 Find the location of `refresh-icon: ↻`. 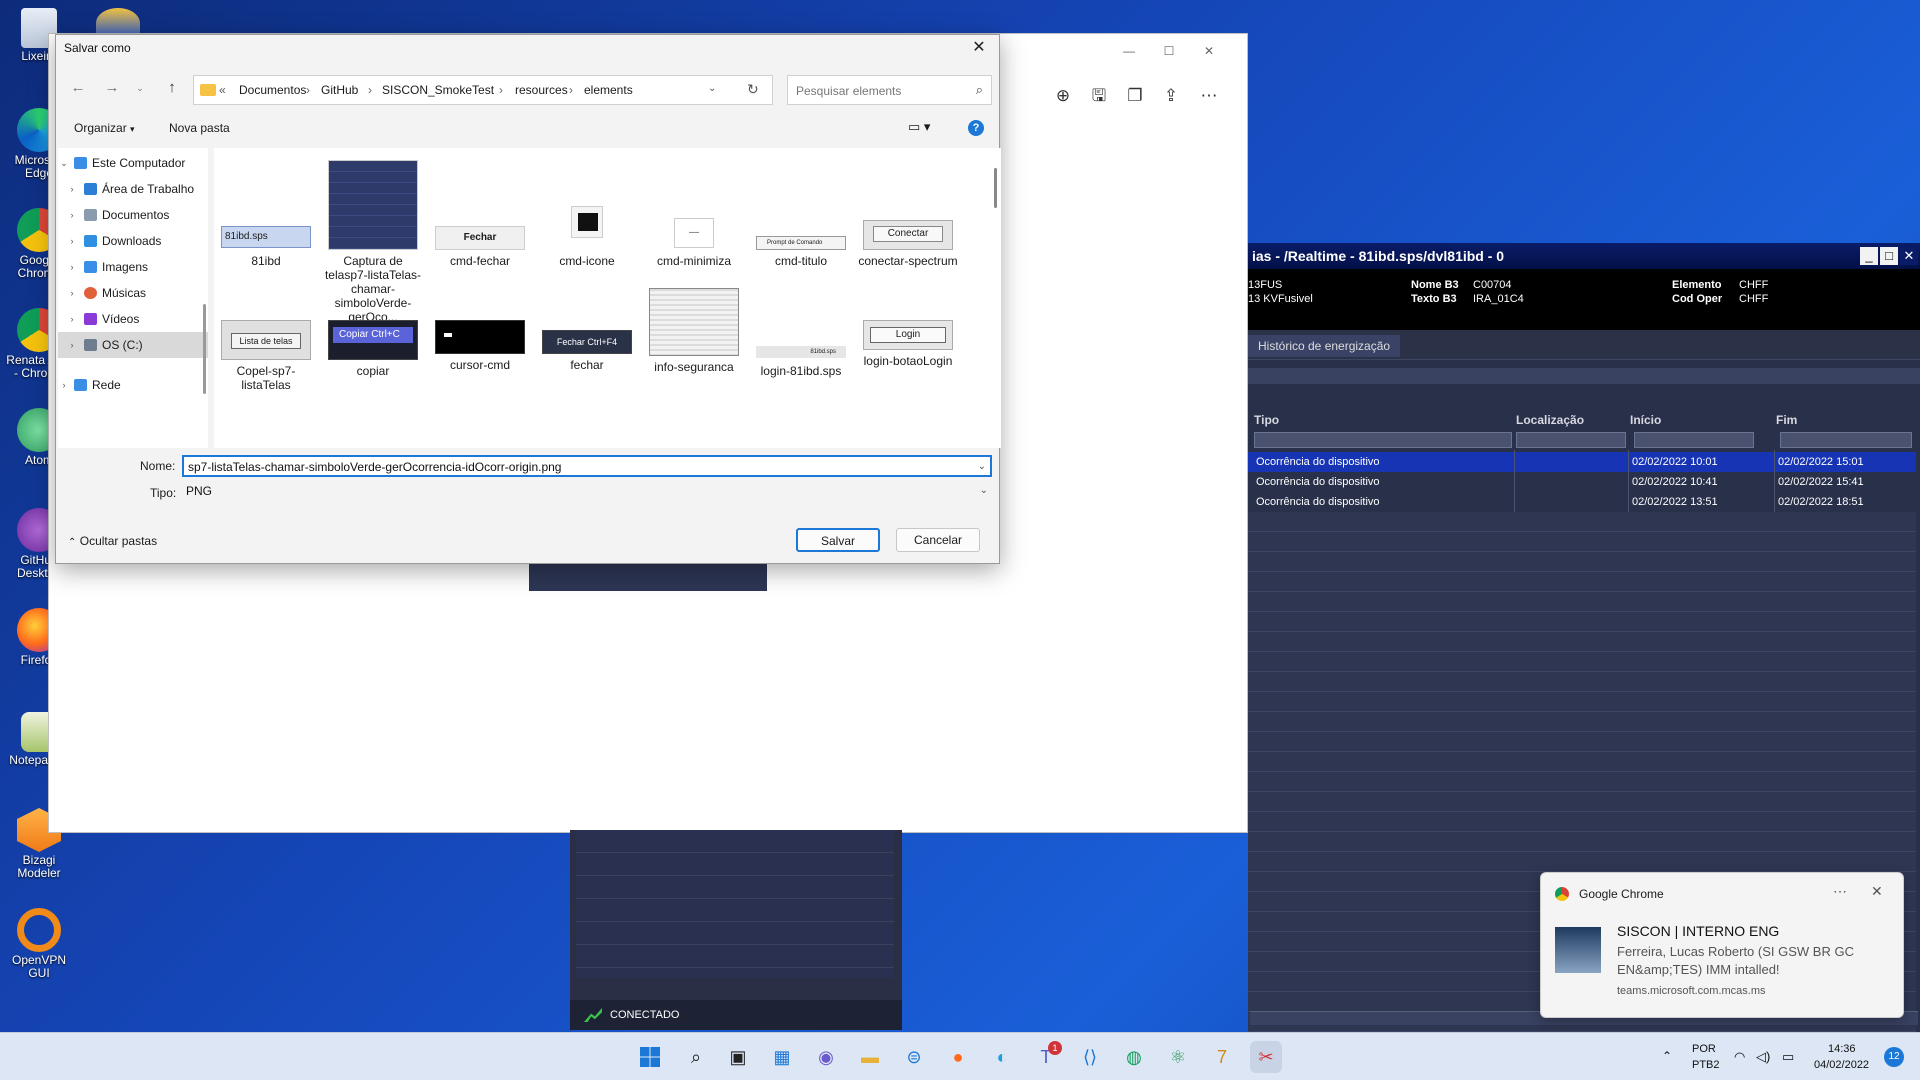

refresh-icon: ↻ is located at coordinates (753, 89).